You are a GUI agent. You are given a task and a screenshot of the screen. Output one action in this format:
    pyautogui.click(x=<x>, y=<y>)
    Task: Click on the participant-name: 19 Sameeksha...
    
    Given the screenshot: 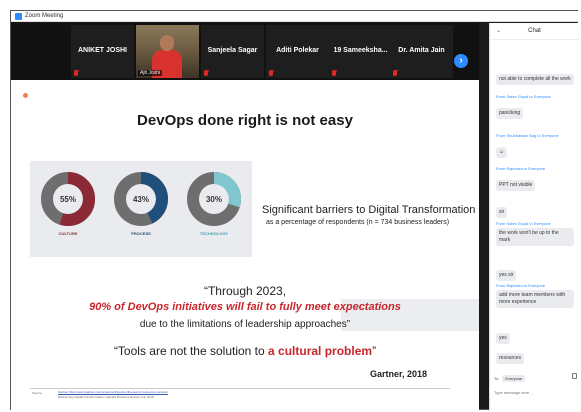 What is the action you would take?
    pyautogui.click(x=360, y=50)
    